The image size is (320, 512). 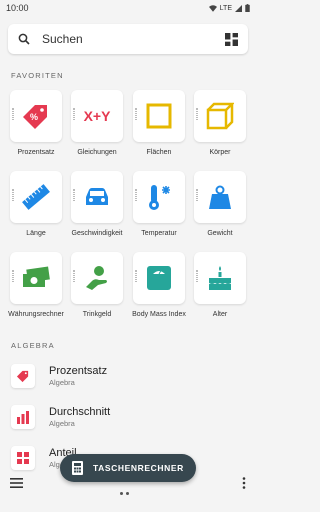 What do you see at coordinates (97, 196) in the screenshot?
I see `car-icon` at bounding box center [97, 196].